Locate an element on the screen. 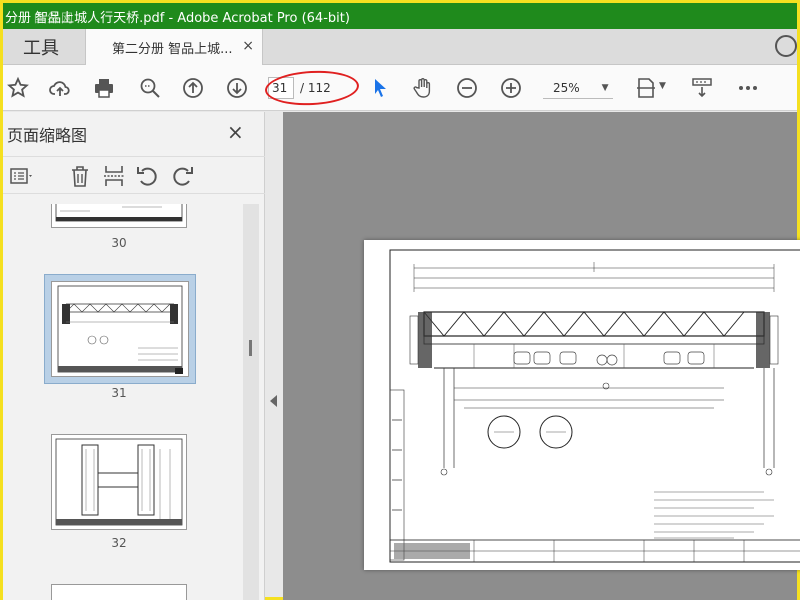 Image resolution: width=800 pixels, height=600 pixels. help-icon is located at coordinates (786, 46).